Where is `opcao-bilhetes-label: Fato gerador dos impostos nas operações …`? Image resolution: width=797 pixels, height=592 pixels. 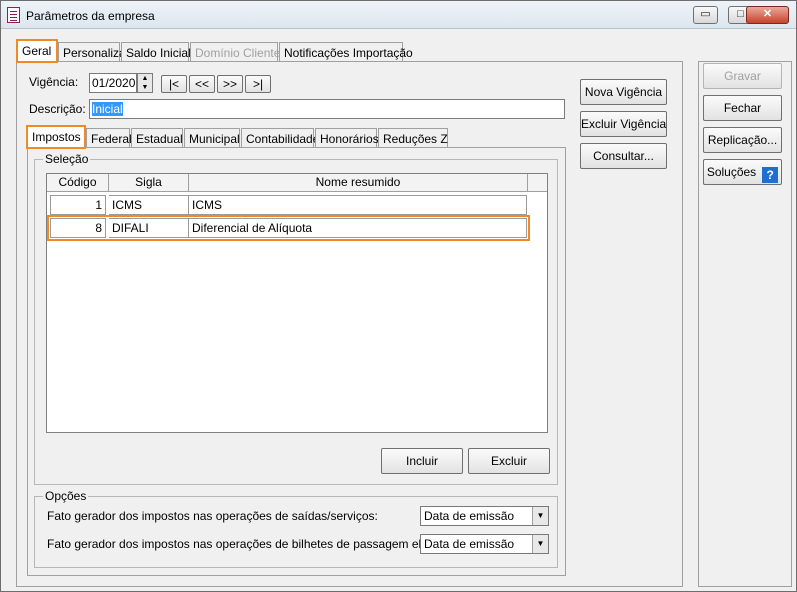 opcao-bilhetes-label: Fato gerador dos impostos nas operações … is located at coordinates (257, 544).